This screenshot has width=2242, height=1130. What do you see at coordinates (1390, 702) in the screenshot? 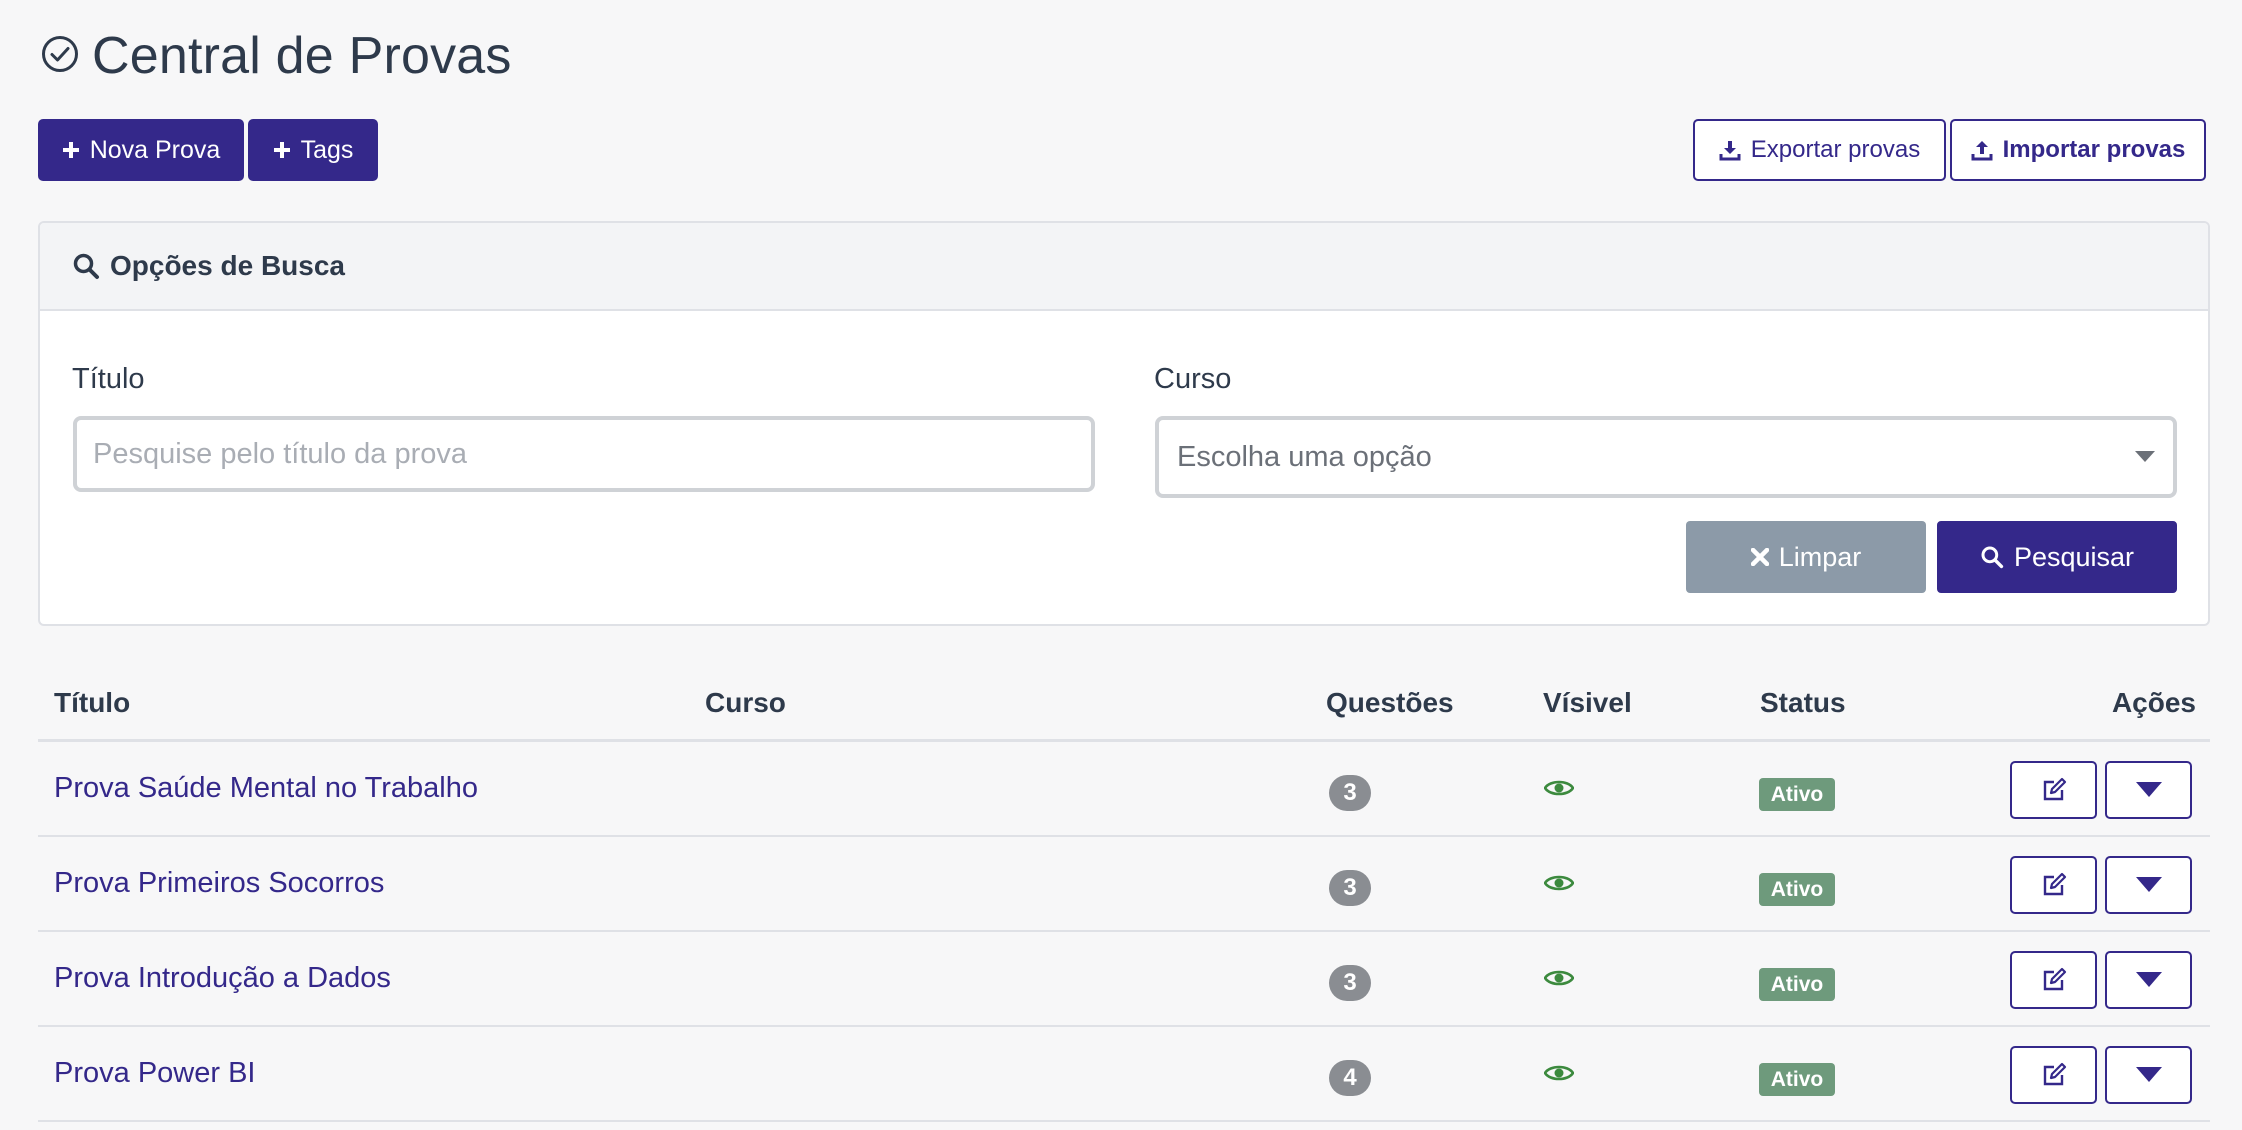
I see `column-header-questions: Questões` at bounding box center [1390, 702].